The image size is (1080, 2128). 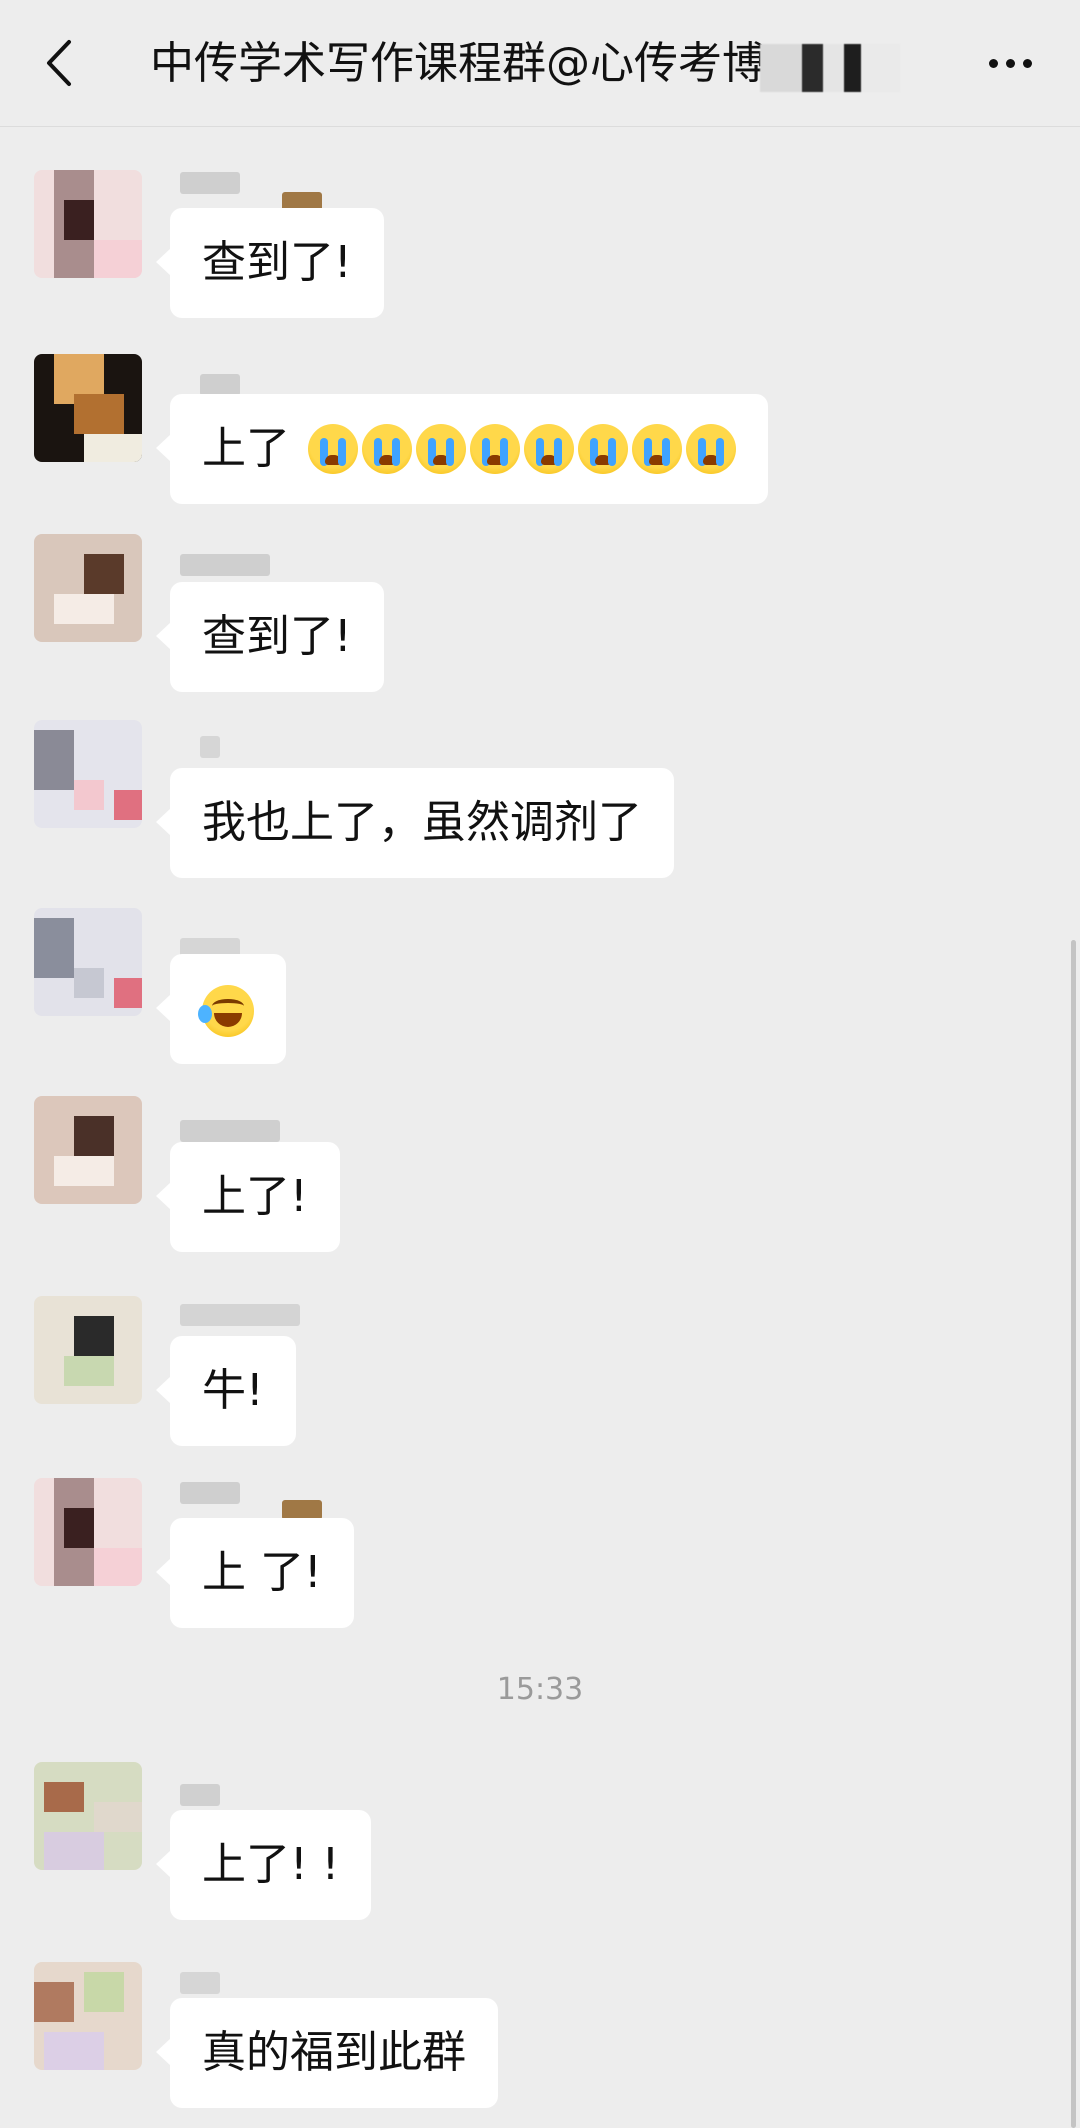 I want to click on rolling-on-floor-laughing-icon, so click(x=226, y=1011).